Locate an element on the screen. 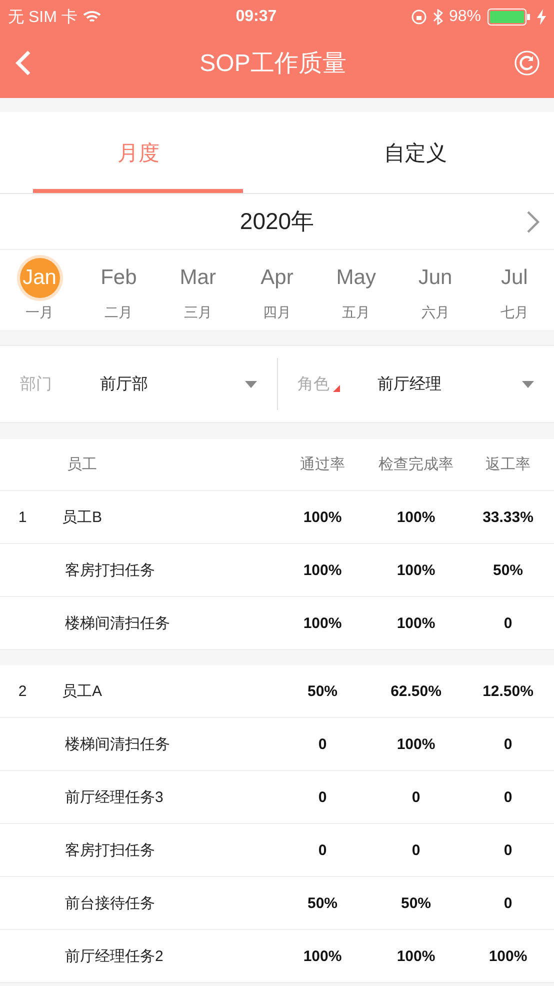  month-chinese-label: 三月 is located at coordinates (198, 313).